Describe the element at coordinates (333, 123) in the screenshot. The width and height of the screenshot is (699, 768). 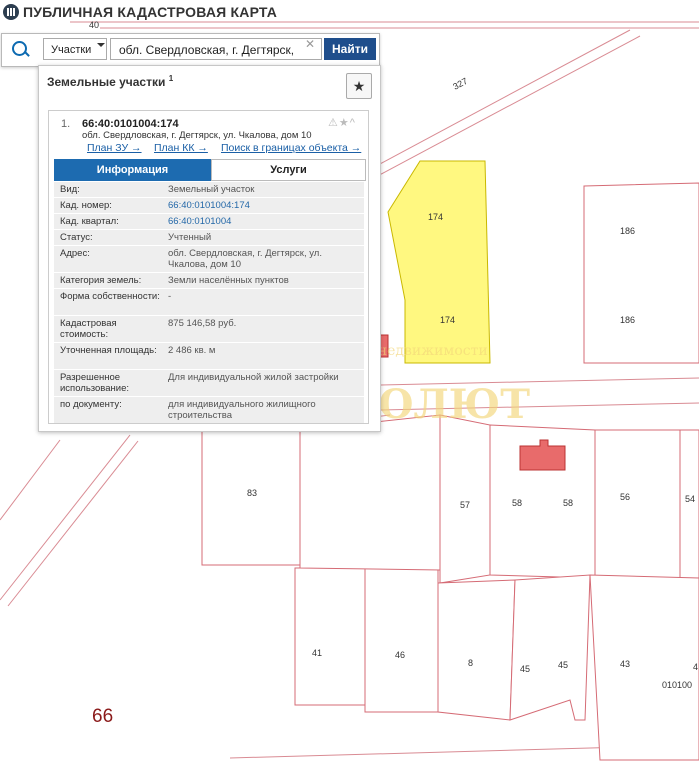
I see `warning-icon: ⚠` at that location.